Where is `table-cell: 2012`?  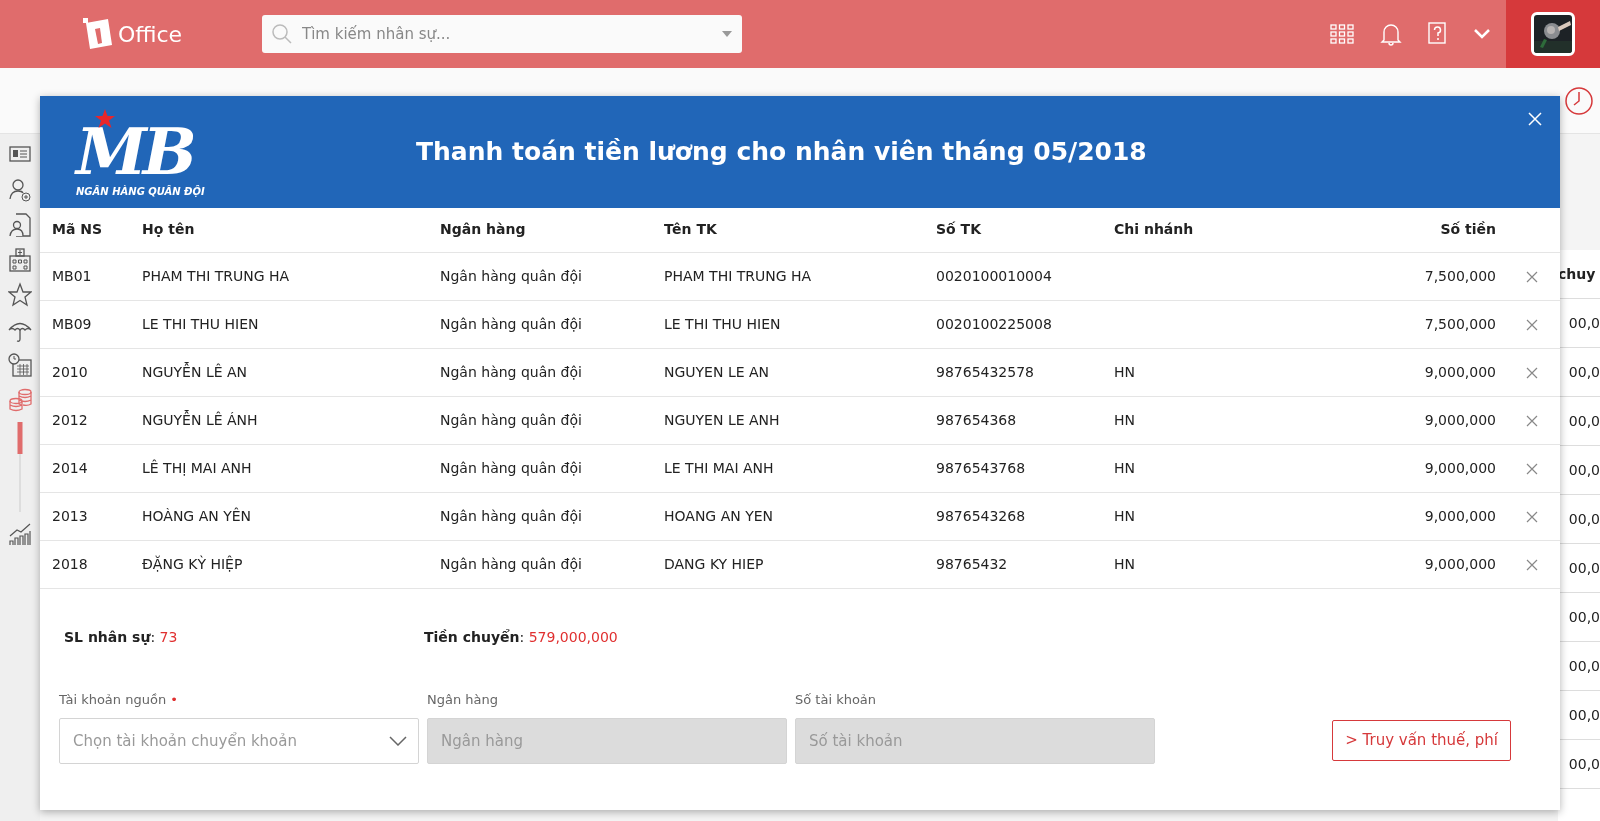 table-cell: 2012 is located at coordinates (70, 419).